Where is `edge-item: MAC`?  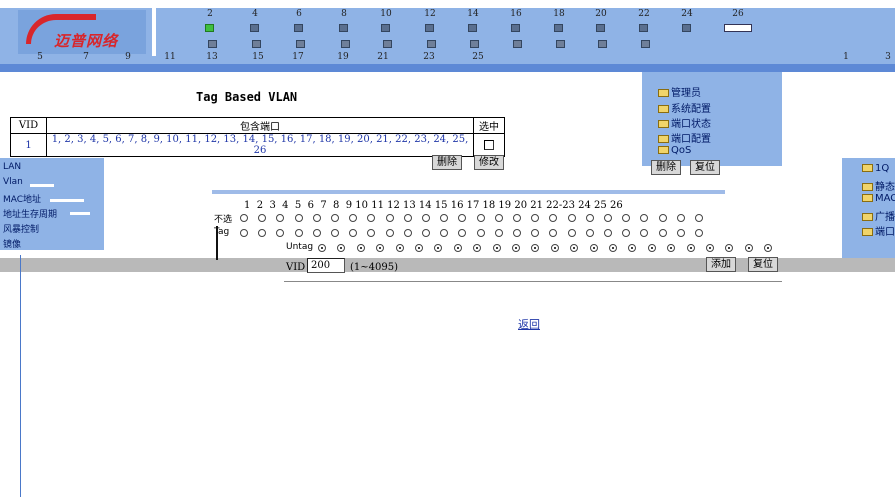 edge-item: MAC is located at coordinates (878, 198).